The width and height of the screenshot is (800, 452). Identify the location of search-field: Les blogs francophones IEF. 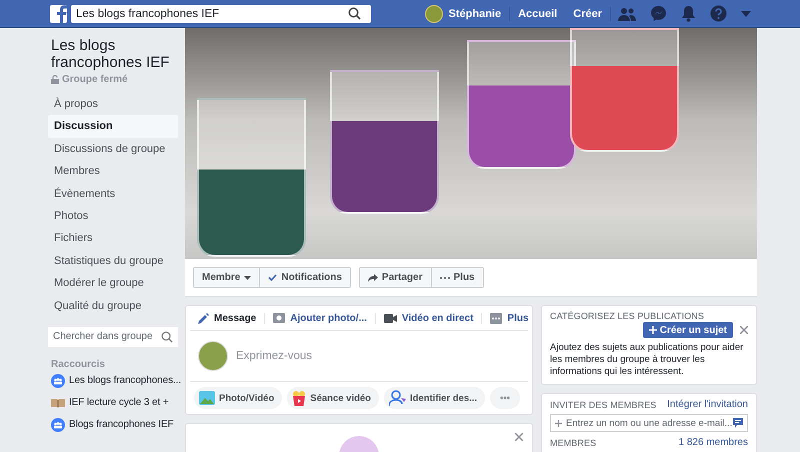
(221, 13).